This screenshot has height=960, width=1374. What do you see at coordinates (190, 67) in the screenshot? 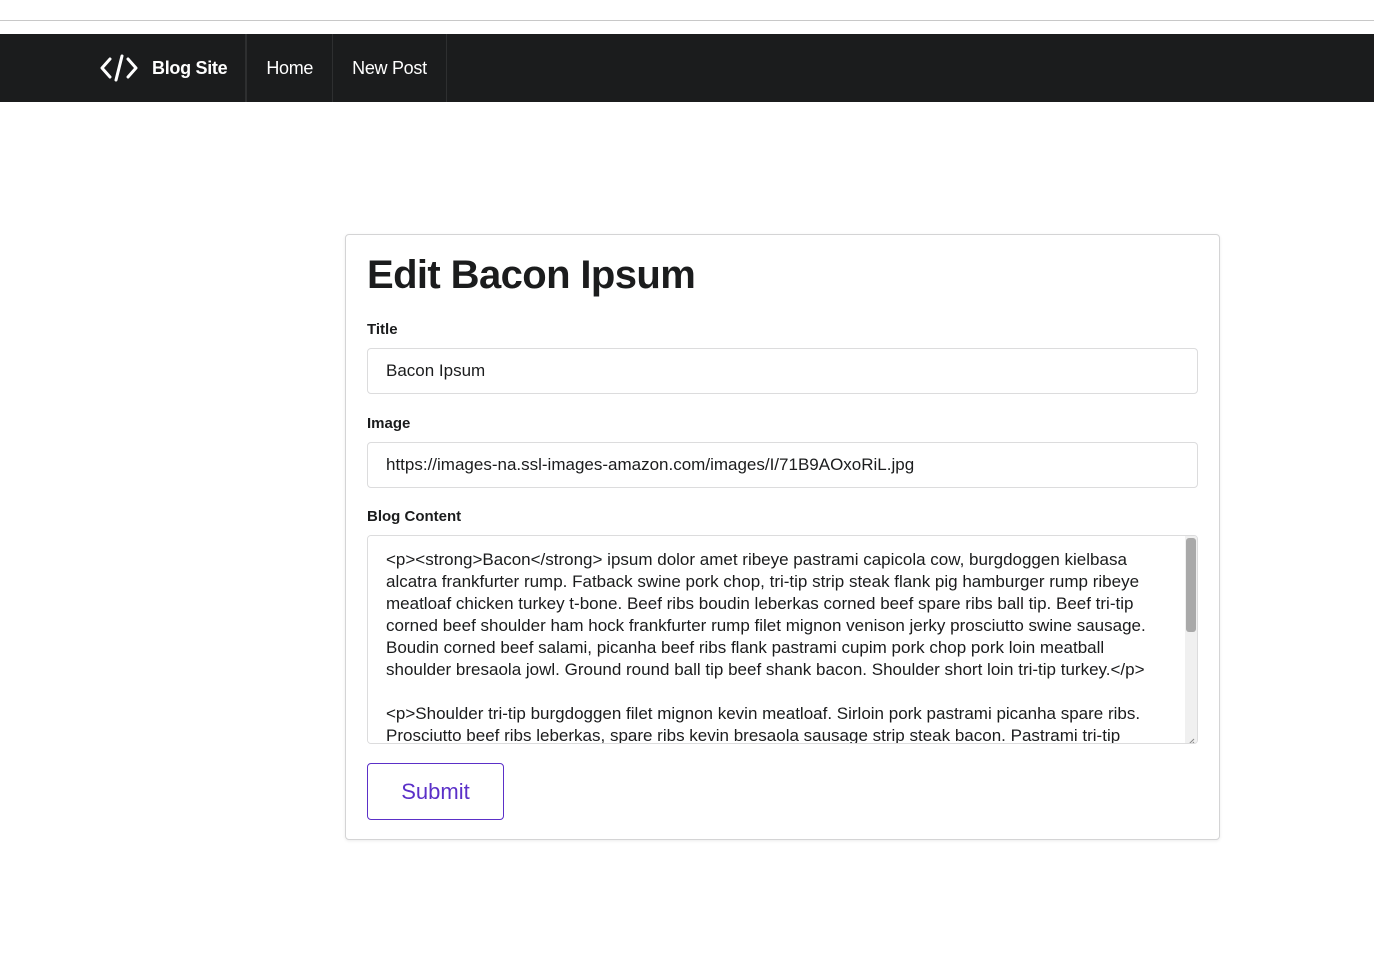
I see `brand-label: Blog Site` at bounding box center [190, 67].